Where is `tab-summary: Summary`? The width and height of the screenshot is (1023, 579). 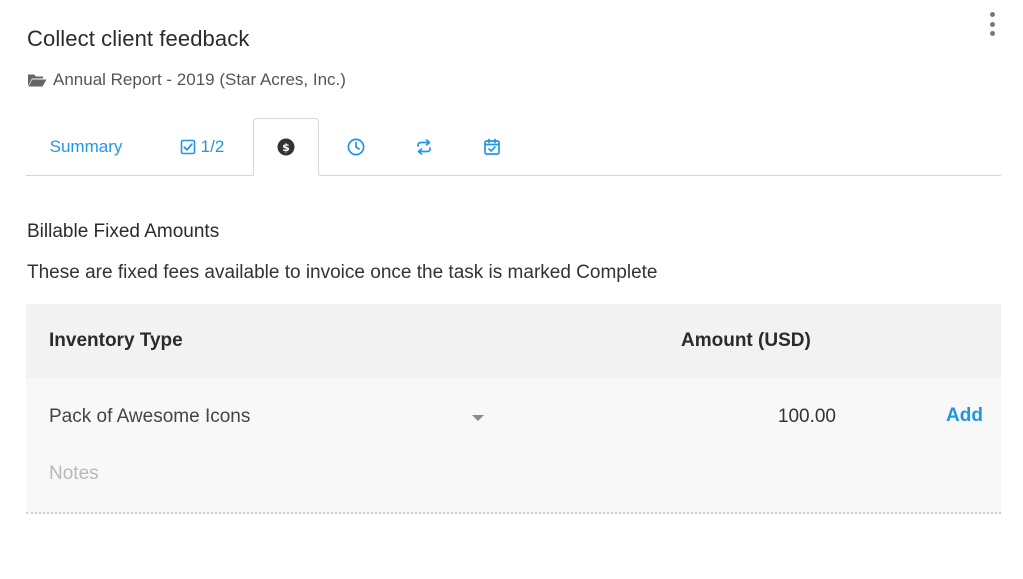 tab-summary: Summary is located at coordinates (86, 147).